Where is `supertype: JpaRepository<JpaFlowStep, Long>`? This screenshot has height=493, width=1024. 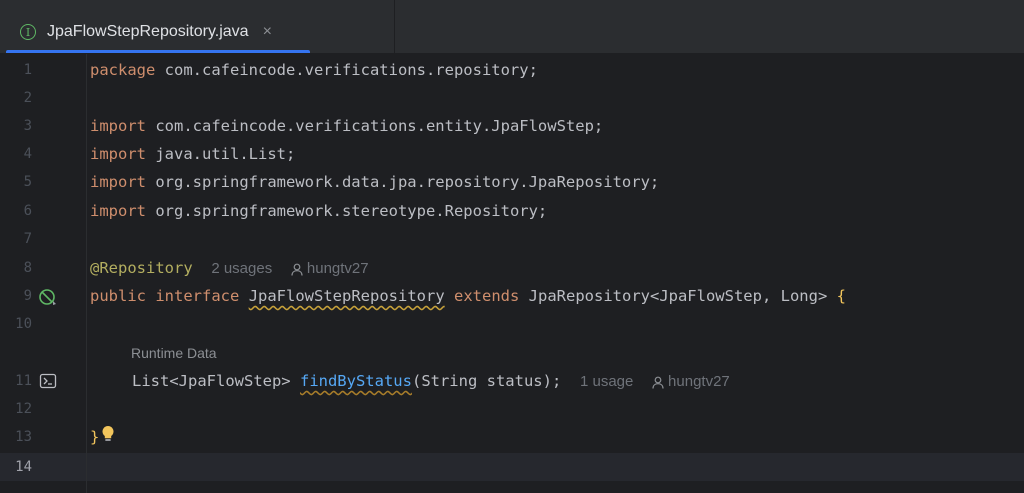 supertype: JpaRepository<JpaFlowStep, Long> is located at coordinates (678, 296).